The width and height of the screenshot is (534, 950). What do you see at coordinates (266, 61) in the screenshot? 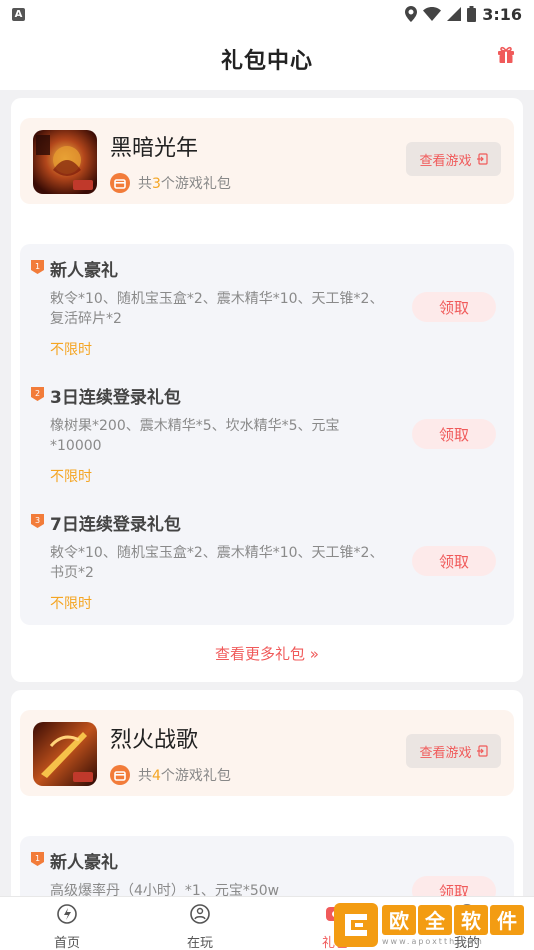
I see `page-title: 礼包中心` at bounding box center [266, 61].